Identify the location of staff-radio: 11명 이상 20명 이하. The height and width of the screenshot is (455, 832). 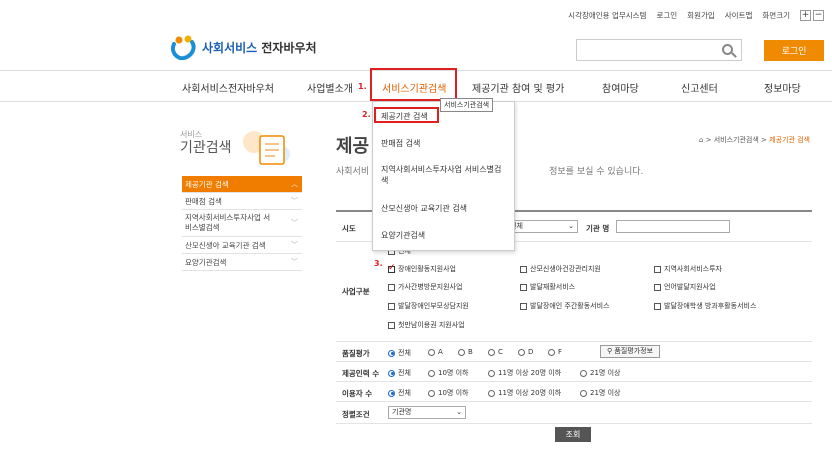
(524, 373).